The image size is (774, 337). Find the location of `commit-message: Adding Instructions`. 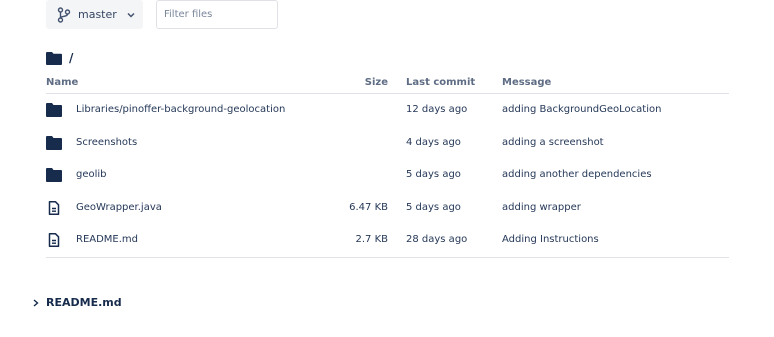

commit-message: Adding Instructions is located at coordinates (550, 239).